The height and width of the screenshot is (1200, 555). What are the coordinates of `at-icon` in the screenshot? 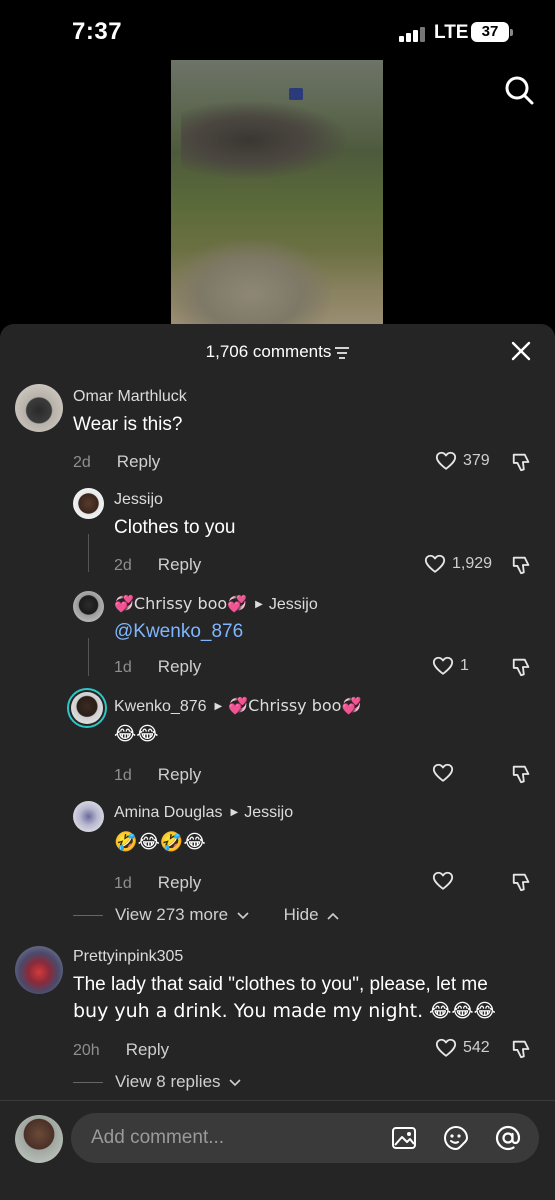 It's located at (508, 1138).